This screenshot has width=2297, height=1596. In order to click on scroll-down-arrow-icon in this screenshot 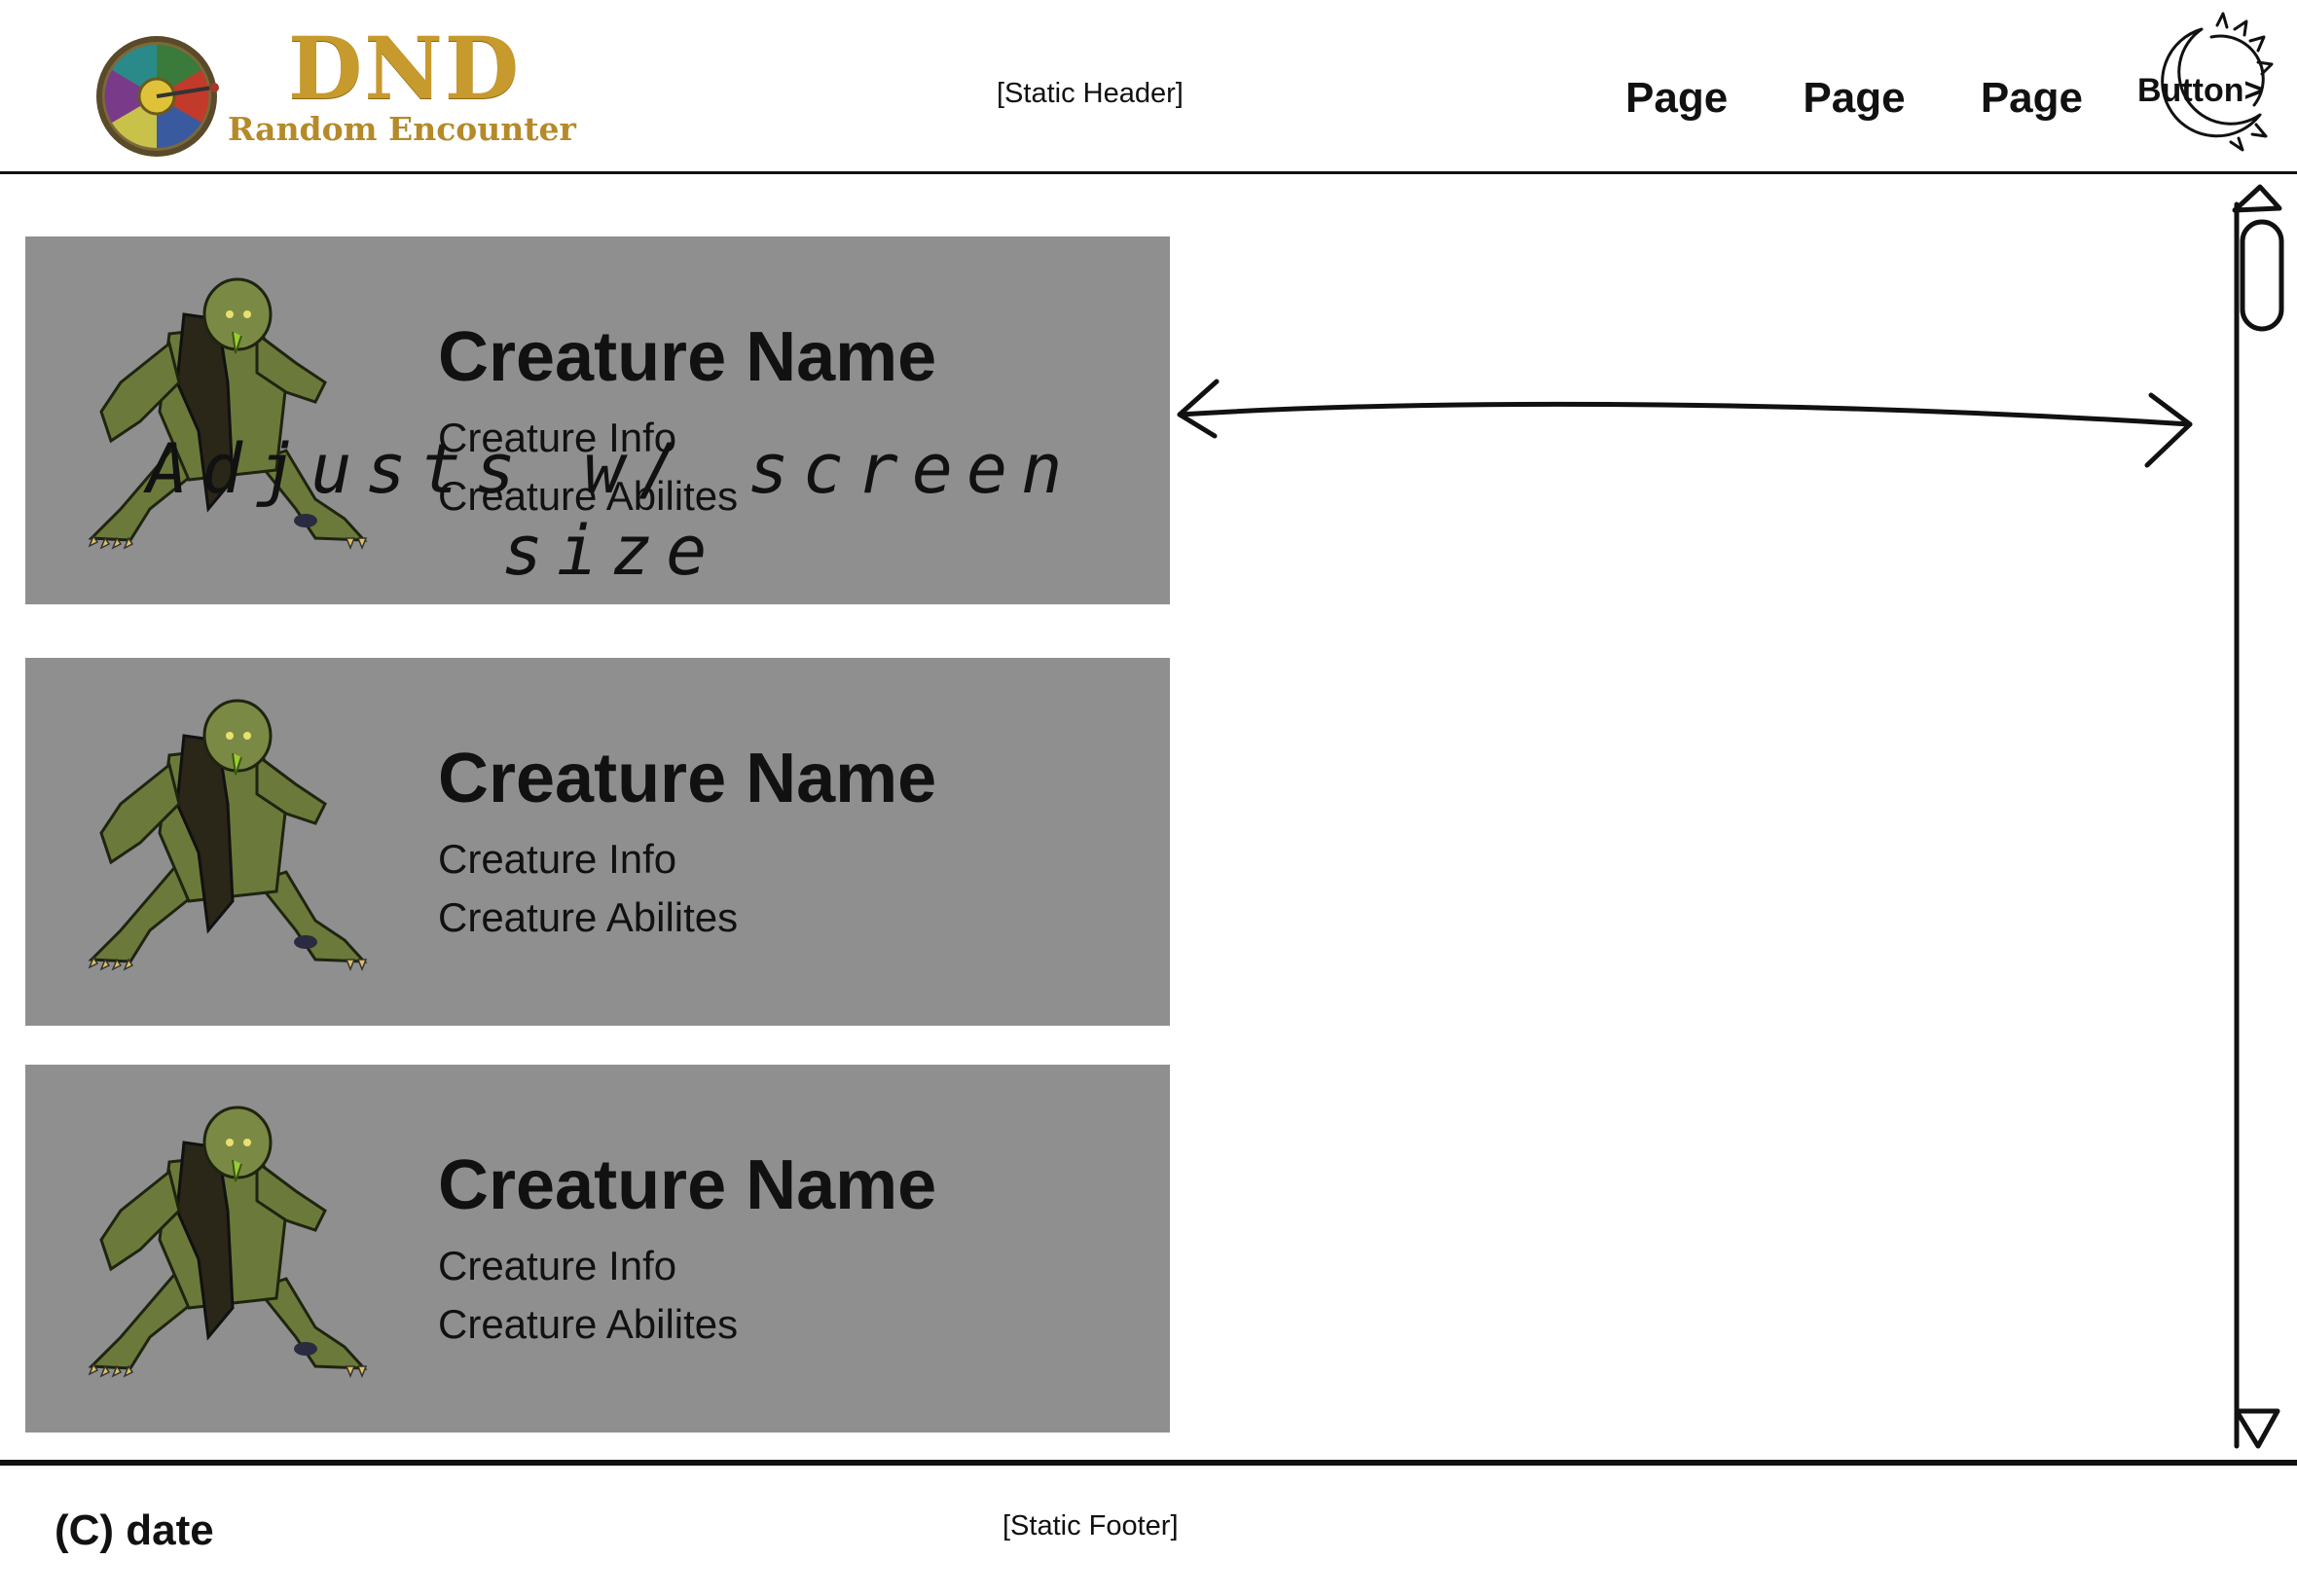, I will do `click(2257, 1428)`.